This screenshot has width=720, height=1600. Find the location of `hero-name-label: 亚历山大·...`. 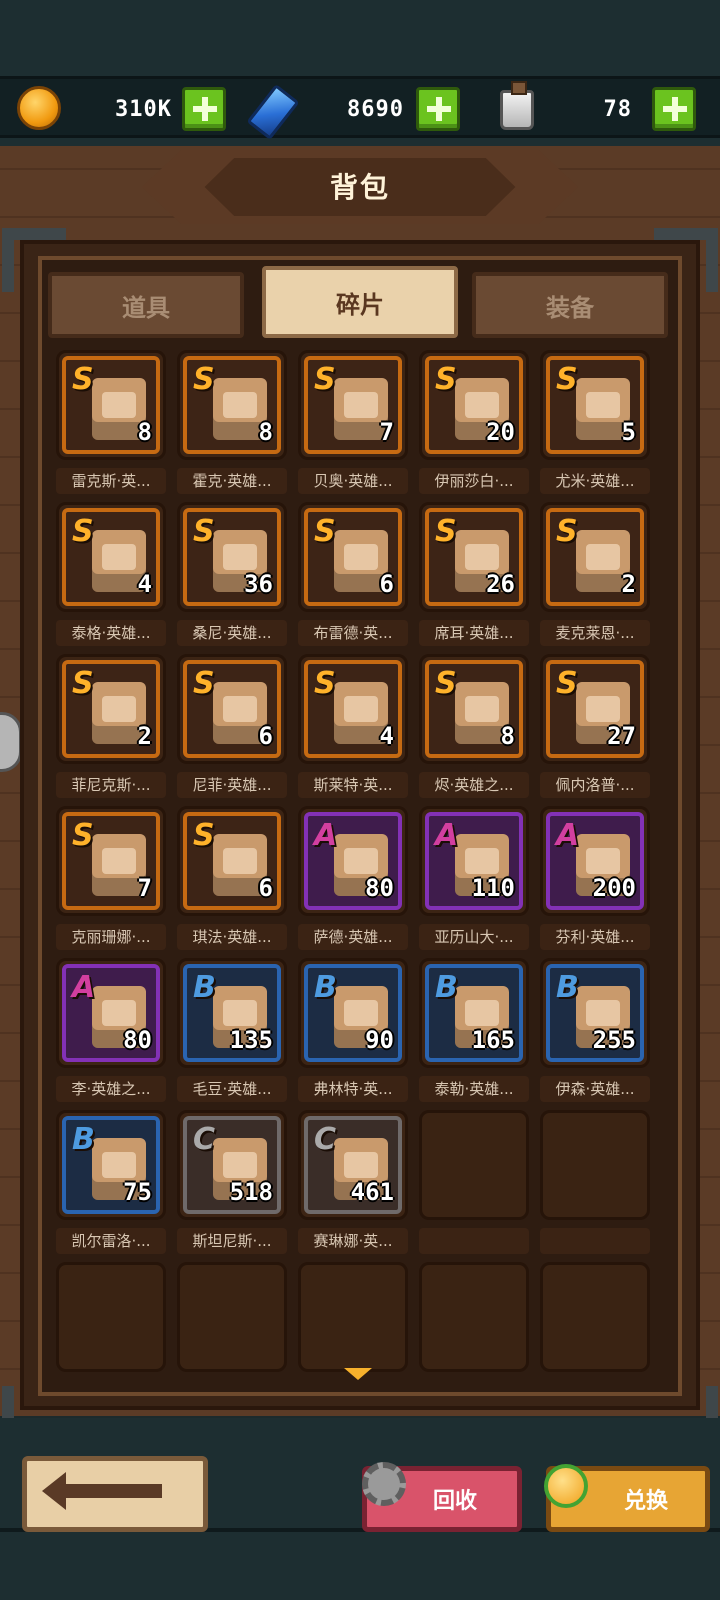

hero-name-label: 亚历山大·... is located at coordinates (474, 937).